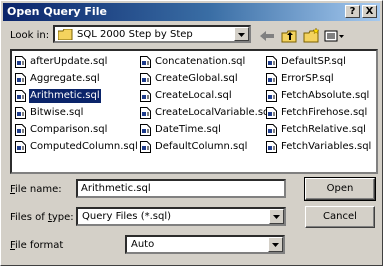  I want to click on look-in-label: Look in:, so click(30, 35).